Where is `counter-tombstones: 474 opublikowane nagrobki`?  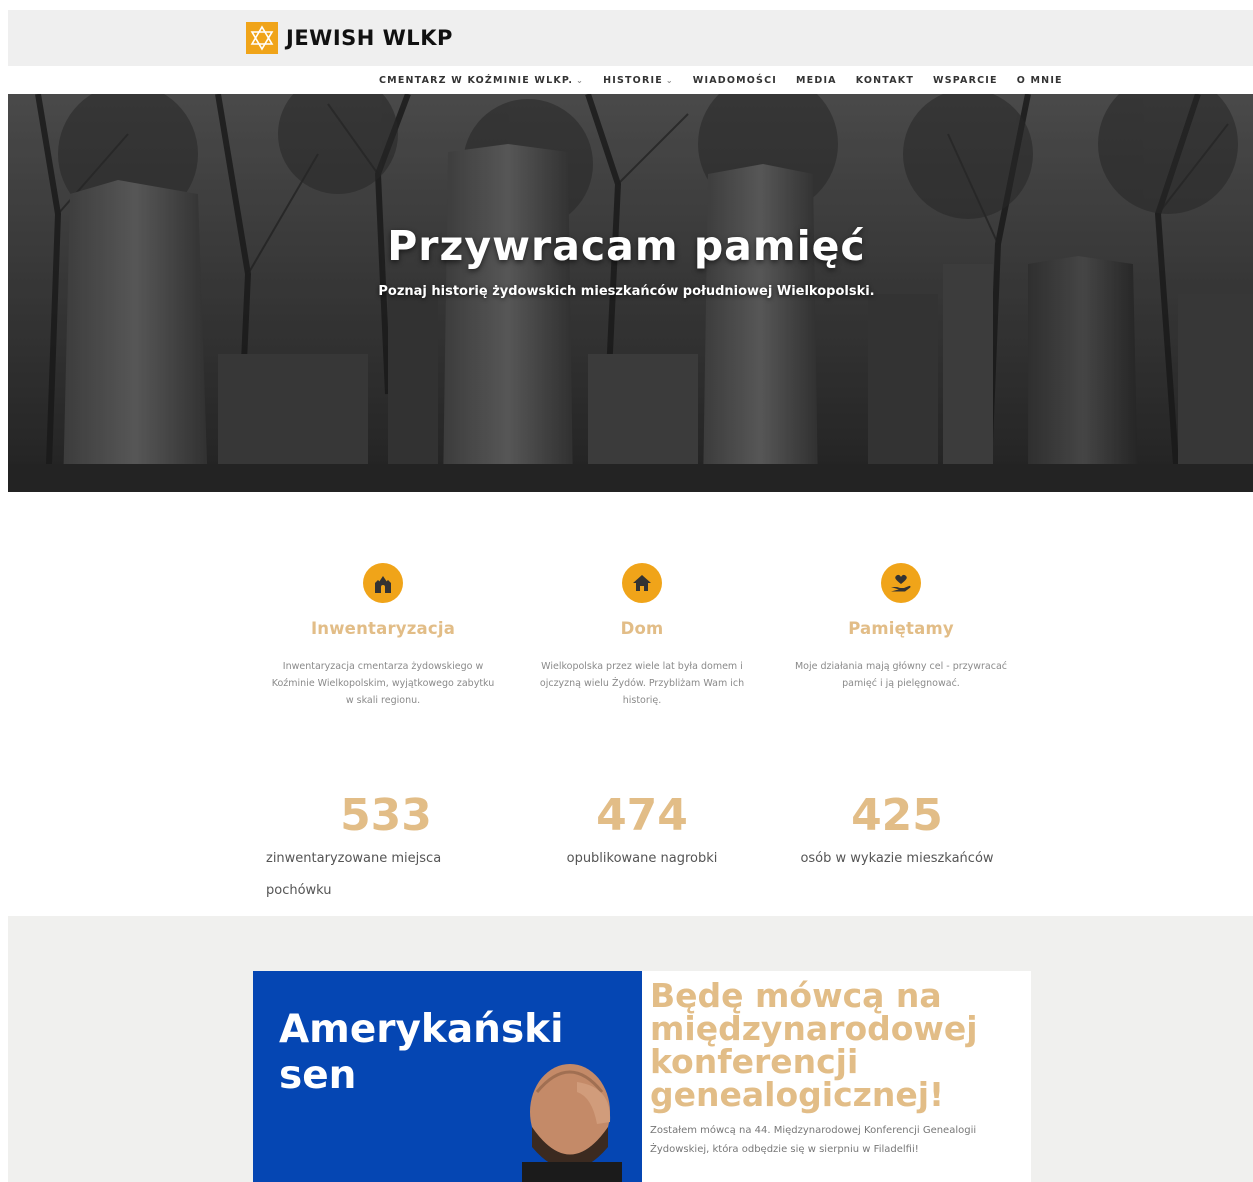 counter-tombstones: 474 opublikowane nagrobki is located at coordinates (642, 832).